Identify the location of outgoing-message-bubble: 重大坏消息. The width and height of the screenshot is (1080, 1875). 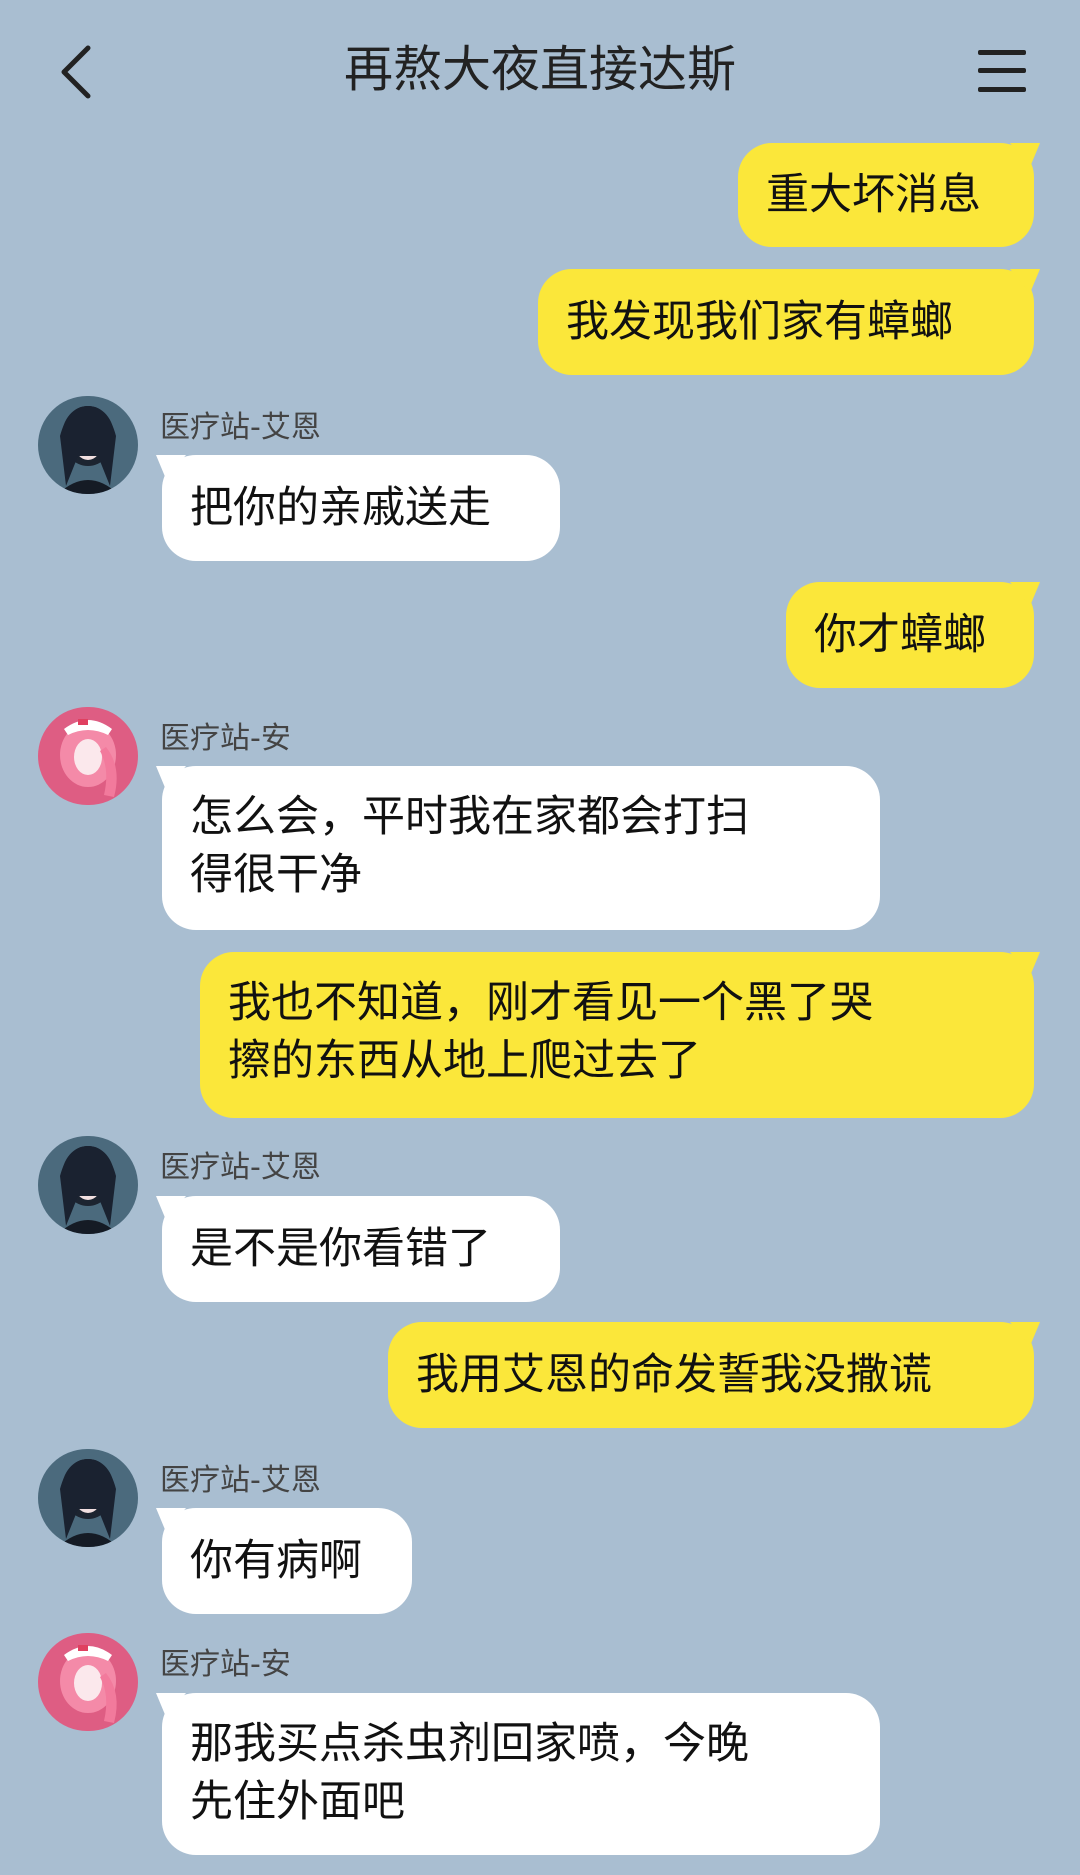
(889, 195).